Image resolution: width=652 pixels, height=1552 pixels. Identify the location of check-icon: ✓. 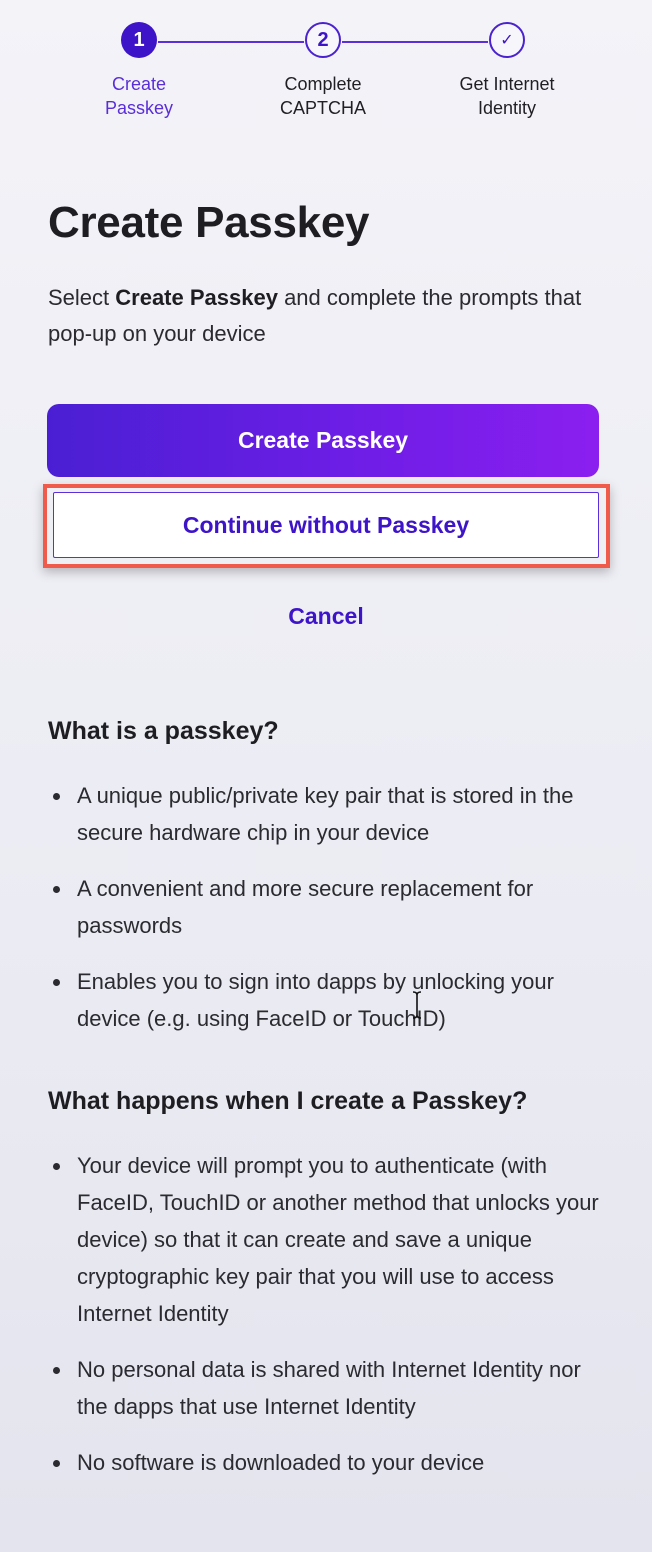
(507, 40).